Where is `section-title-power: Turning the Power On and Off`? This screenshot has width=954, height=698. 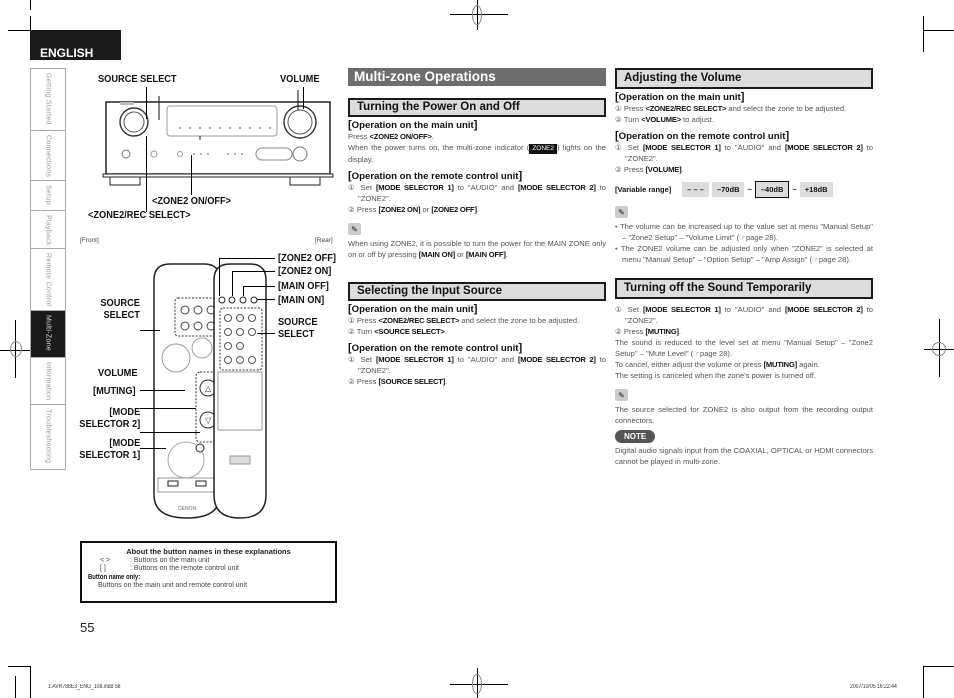 section-title-power: Turning the Power On and Off is located at coordinates (477, 107).